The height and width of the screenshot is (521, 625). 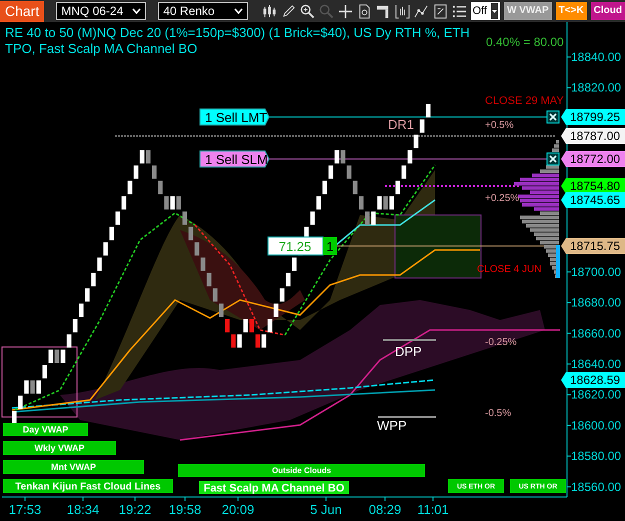 I want to click on price-tag: 18799.25, so click(x=593, y=117).